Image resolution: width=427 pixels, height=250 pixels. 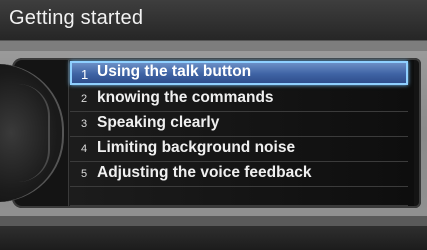 I want to click on menu-item-limiting-noise: 4 Limiting background noise, so click(x=239, y=149).